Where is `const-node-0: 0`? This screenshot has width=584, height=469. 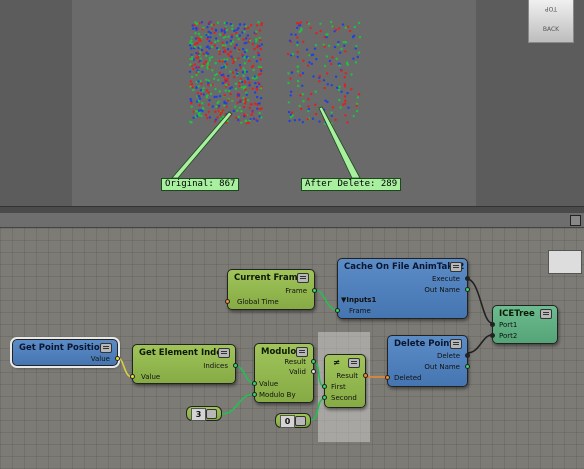
const-node-0: 0 is located at coordinates (293, 420).